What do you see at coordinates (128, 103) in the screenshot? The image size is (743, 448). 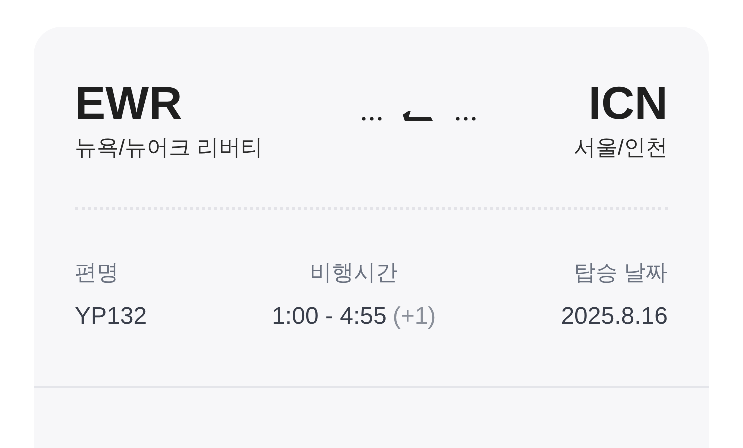 I see `airport-code: EWR` at bounding box center [128, 103].